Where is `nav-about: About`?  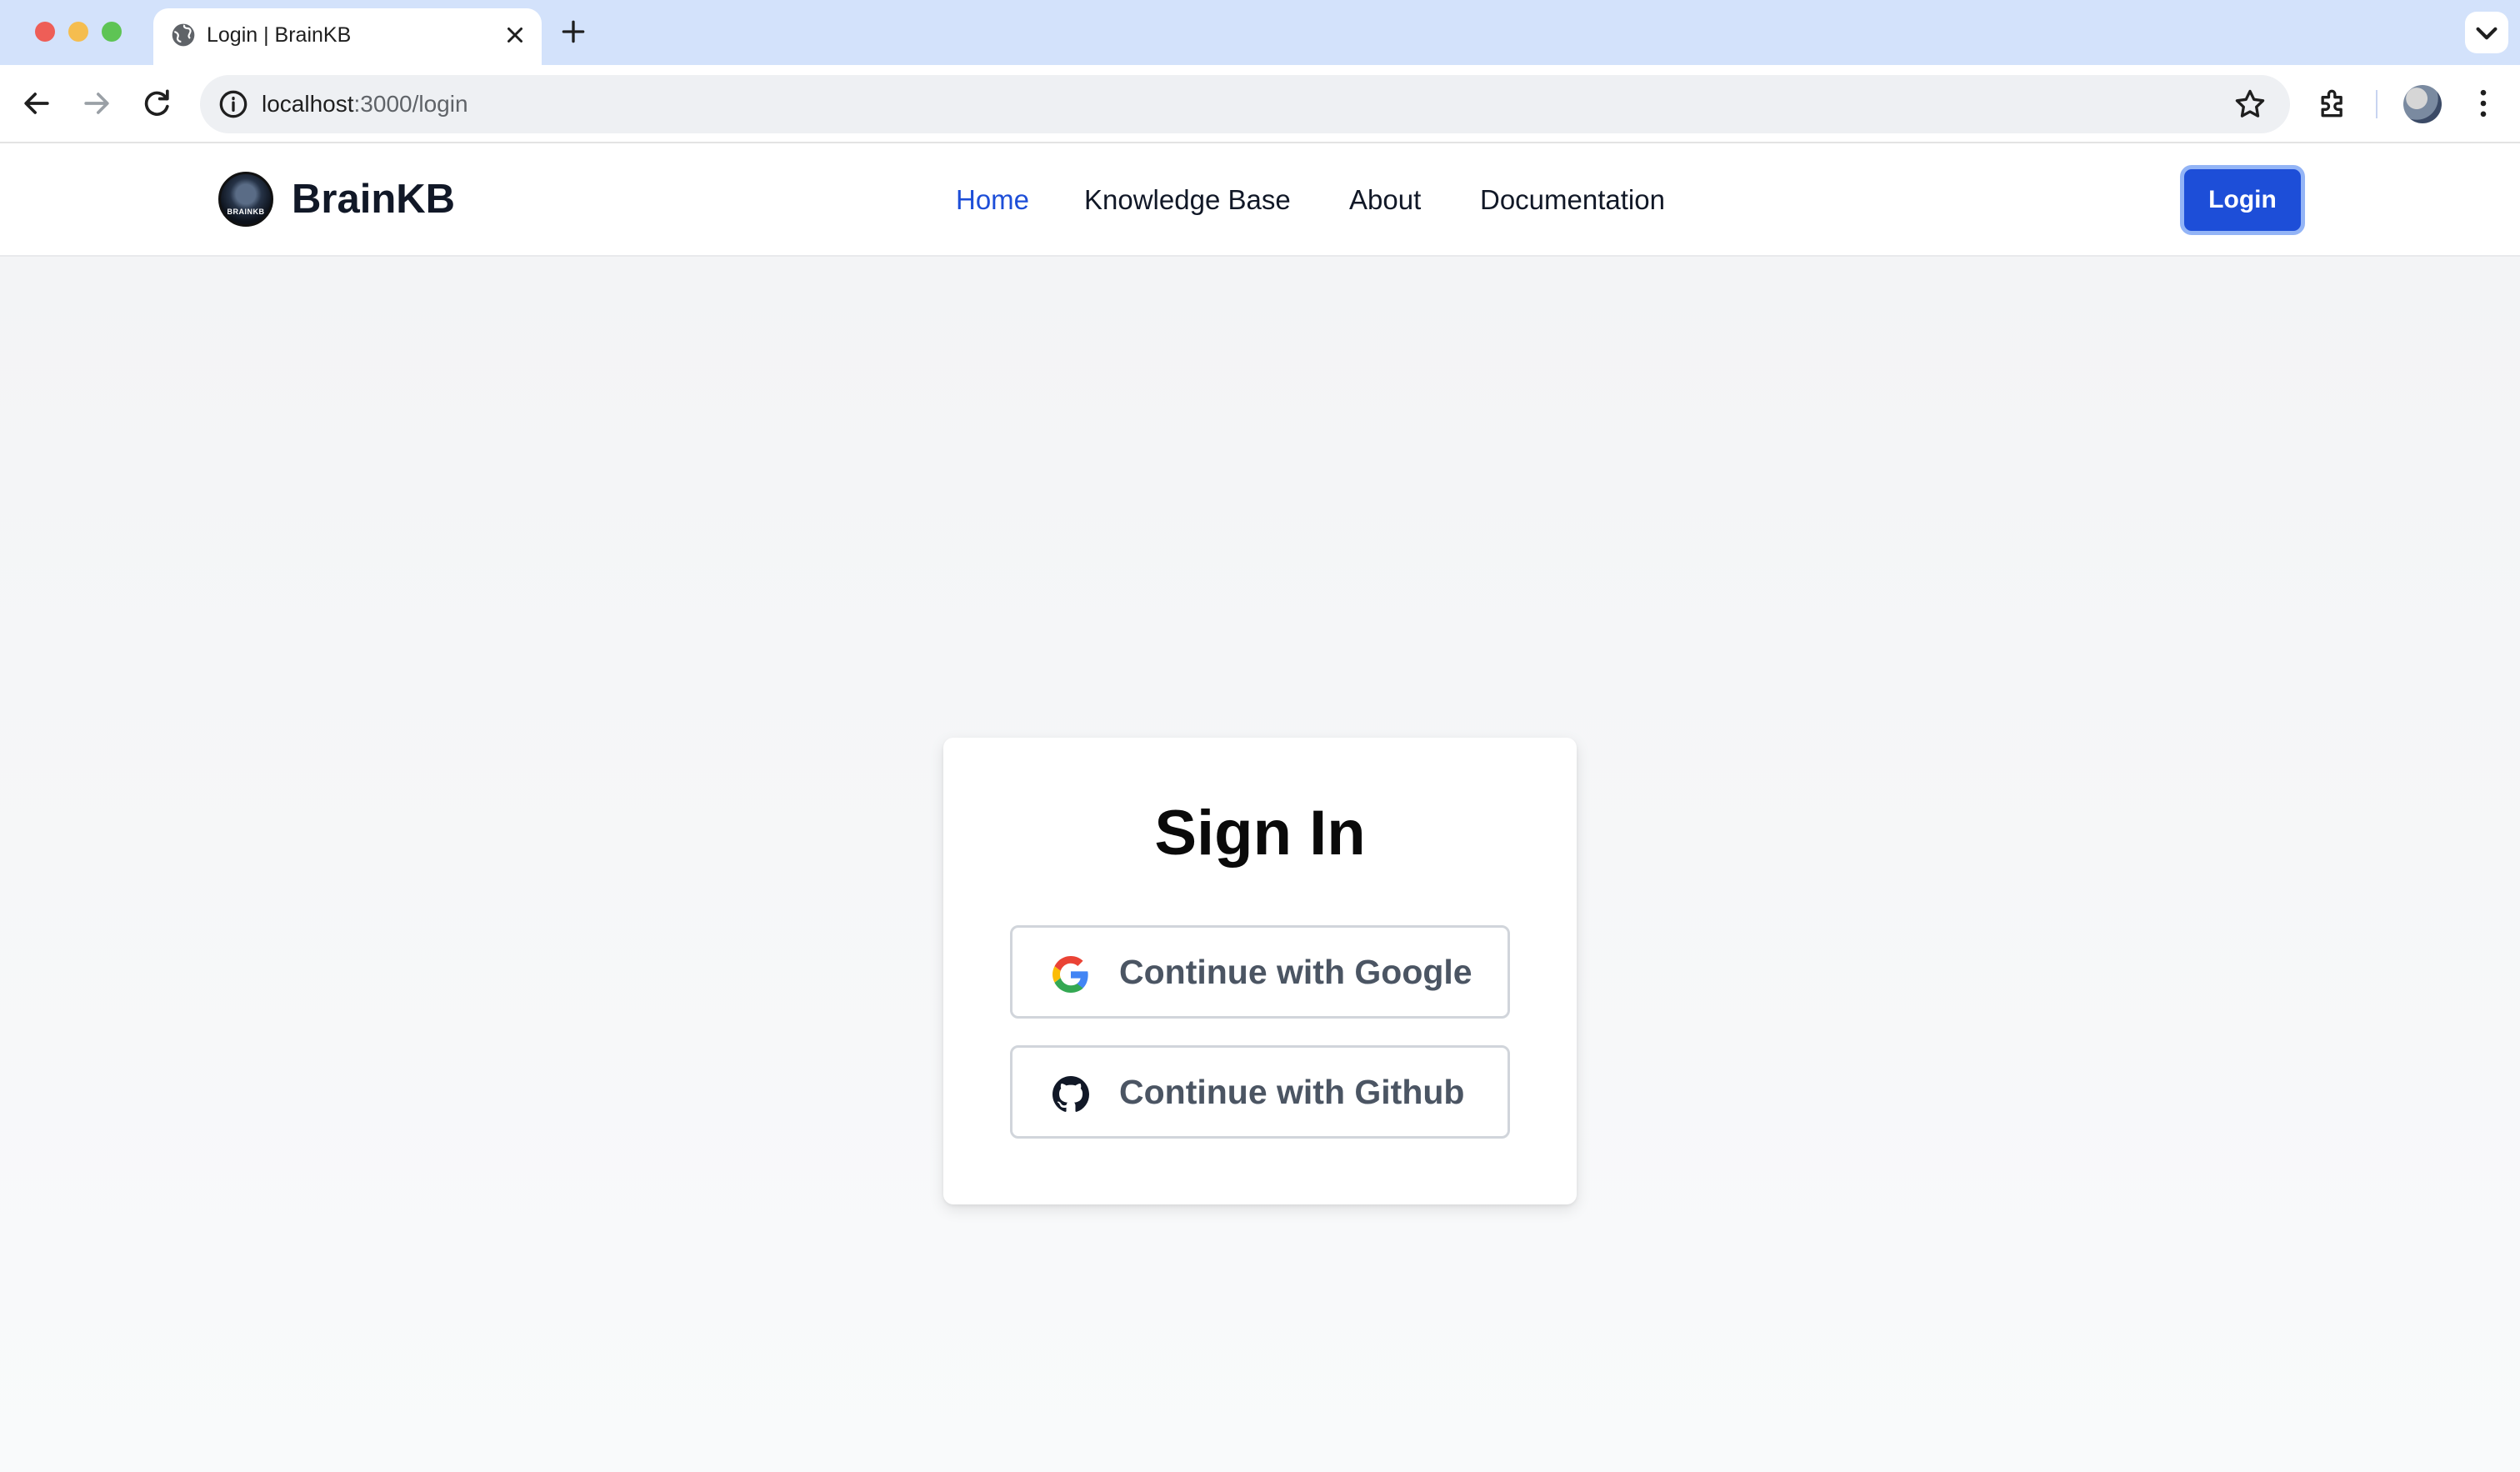 nav-about: About is located at coordinates (1385, 200).